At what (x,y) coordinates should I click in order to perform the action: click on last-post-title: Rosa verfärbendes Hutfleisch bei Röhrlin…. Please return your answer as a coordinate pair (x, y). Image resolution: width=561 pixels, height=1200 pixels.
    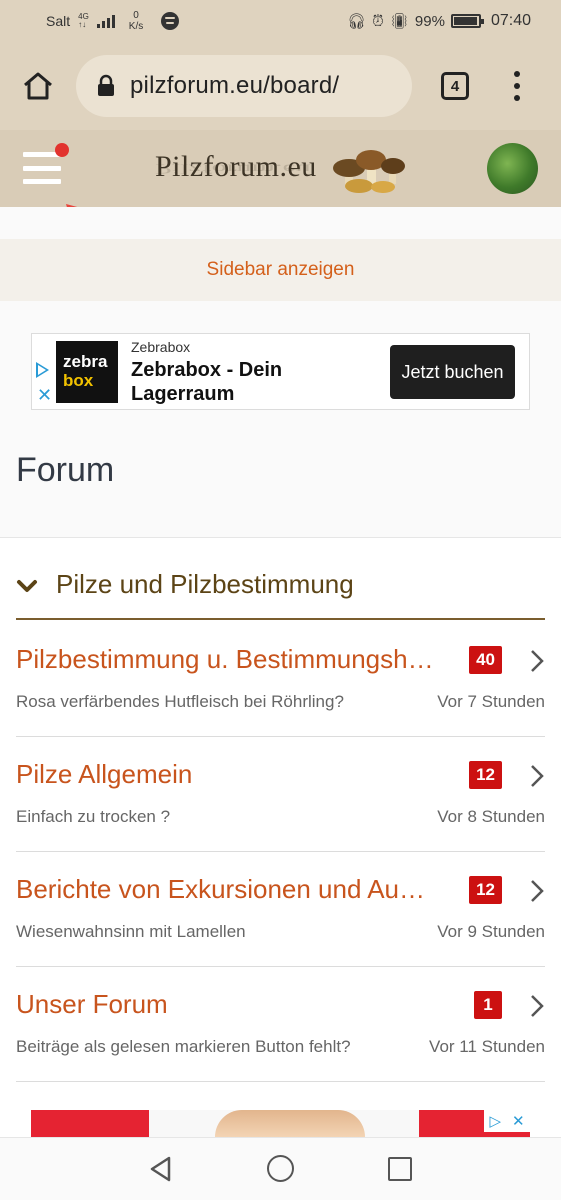
    Looking at the image, I should click on (180, 702).